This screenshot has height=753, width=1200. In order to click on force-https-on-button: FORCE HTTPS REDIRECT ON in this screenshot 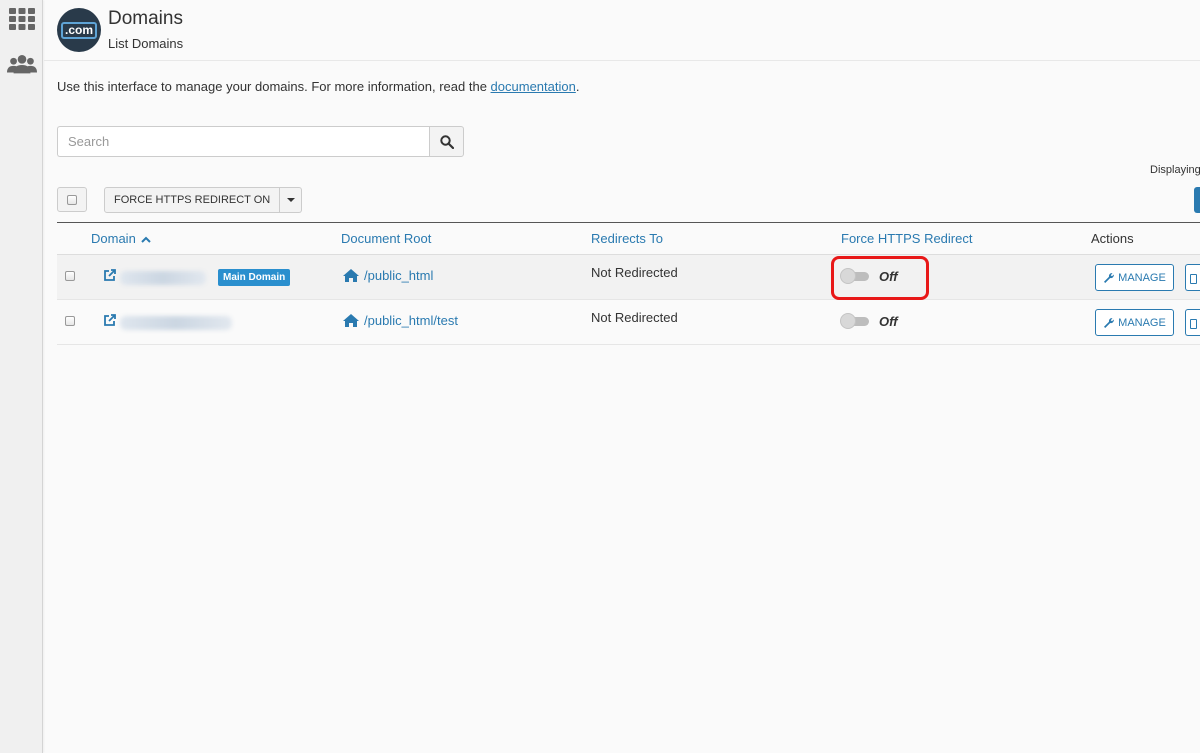, I will do `click(192, 200)`.